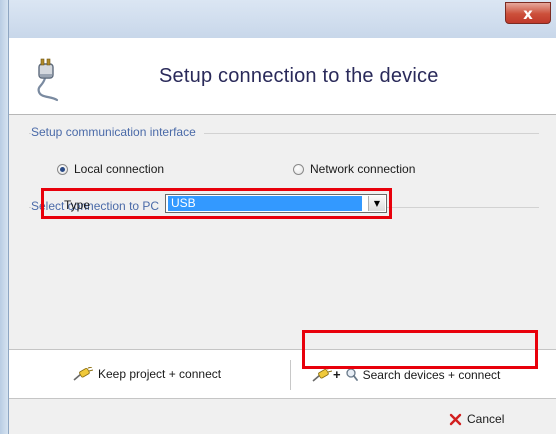  What do you see at coordinates (117, 132) in the screenshot?
I see `section-label-communication: Setup communication interface` at bounding box center [117, 132].